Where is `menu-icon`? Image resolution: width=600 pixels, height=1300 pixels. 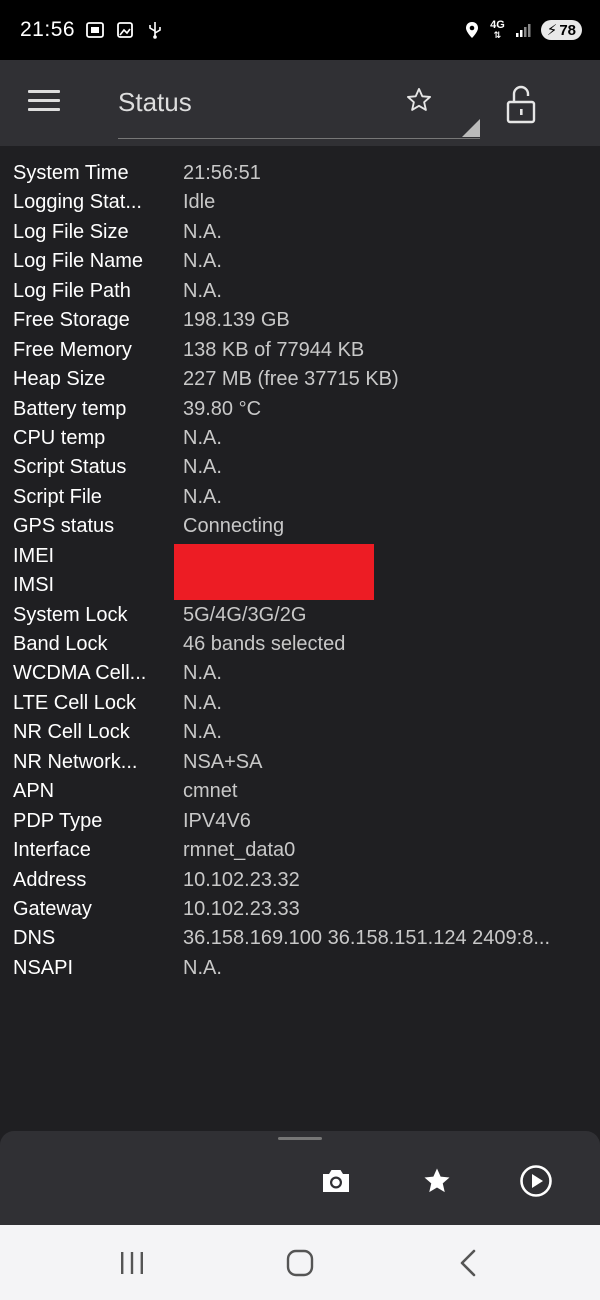 menu-icon is located at coordinates (44, 102).